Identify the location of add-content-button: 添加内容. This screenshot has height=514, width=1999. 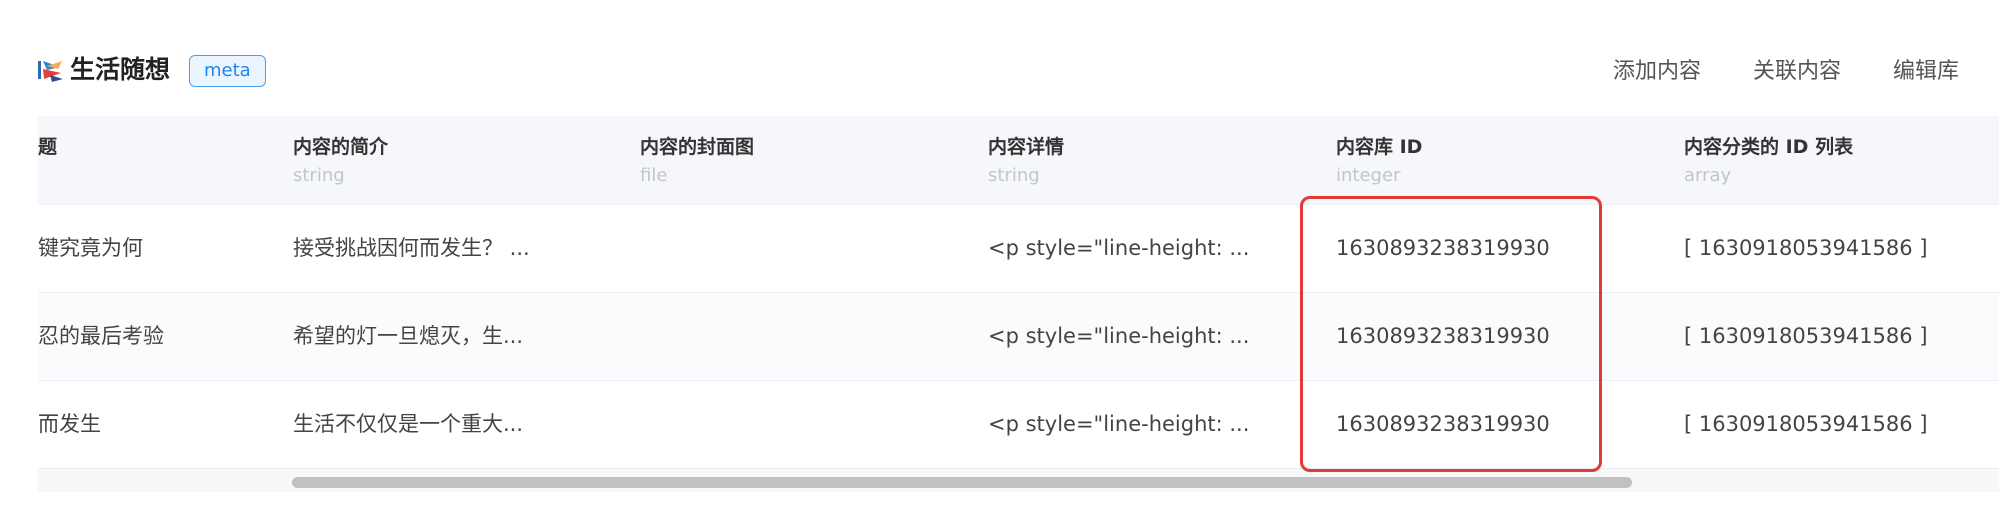
(1657, 72).